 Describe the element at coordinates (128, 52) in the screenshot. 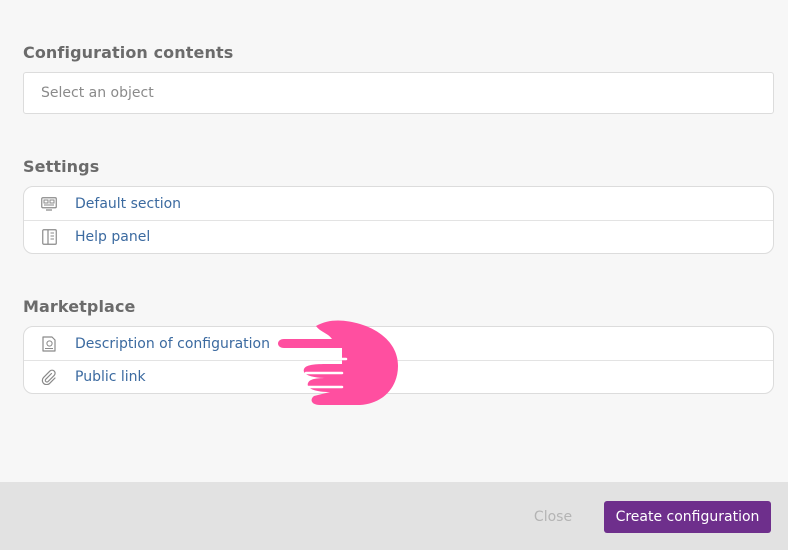

I see `configuration-contents-title: Configuration contents` at that location.